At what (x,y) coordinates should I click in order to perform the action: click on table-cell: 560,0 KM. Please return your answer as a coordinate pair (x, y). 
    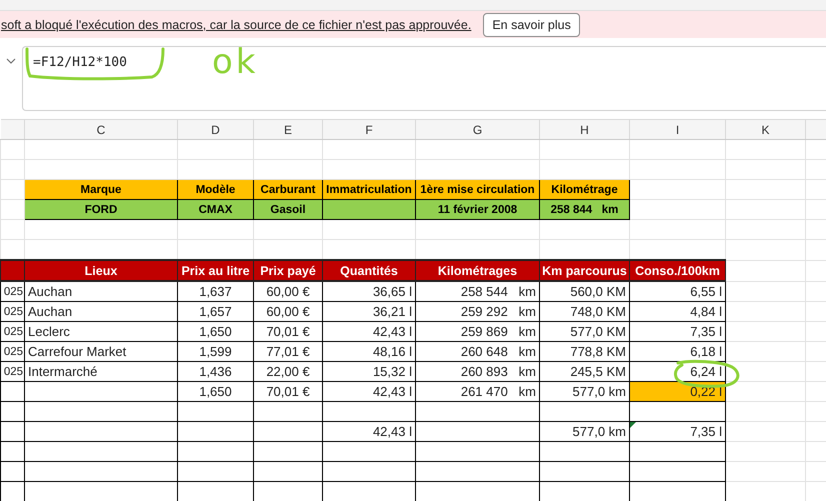
    Looking at the image, I should click on (598, 291).